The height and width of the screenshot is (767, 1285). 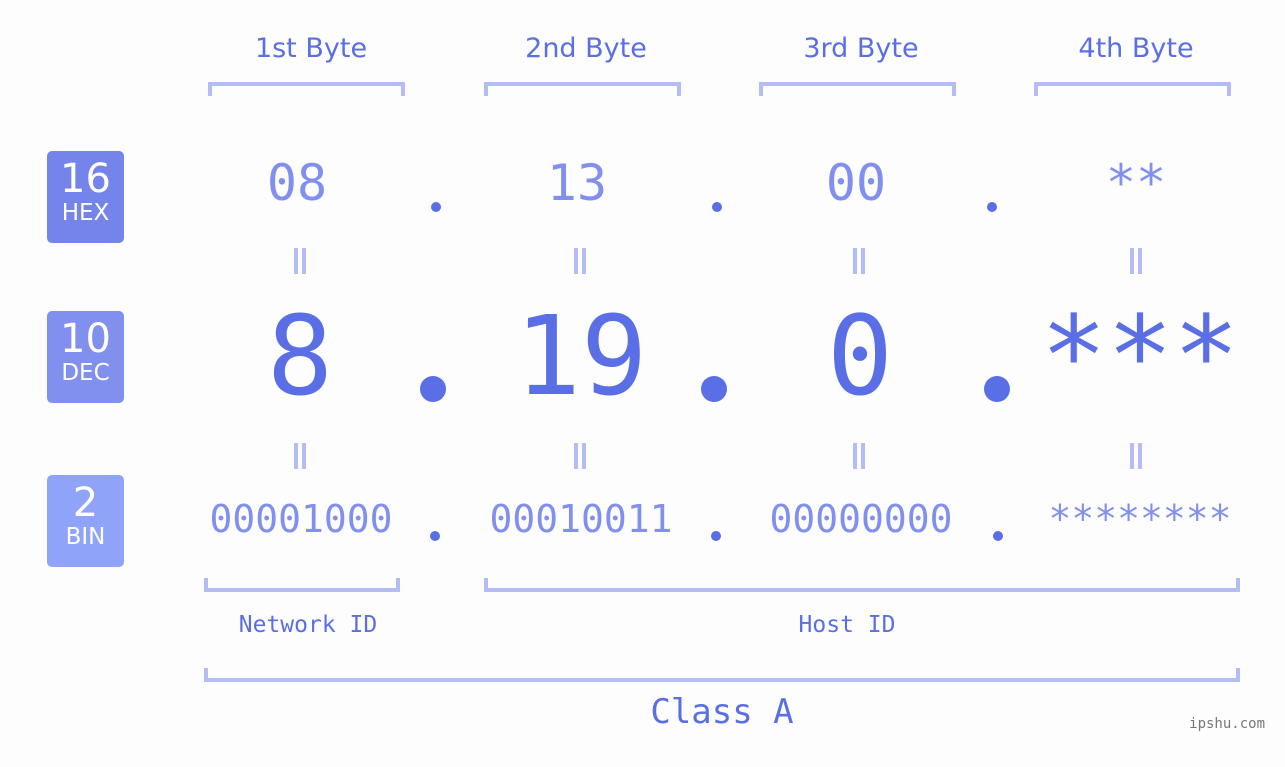 What do you see at coordinates (1136, 48) in the screenshot?
I see `byte-label-4: 4th Byte` at bounding box center [1136, 48].